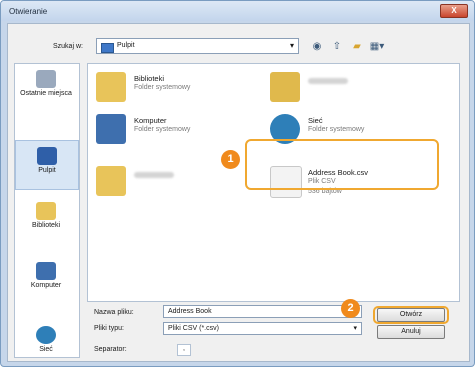  What do you see at coordinates (315, 120) in the screenshot?
I see `file-name: Sieć` at bounding box center [315, 120].